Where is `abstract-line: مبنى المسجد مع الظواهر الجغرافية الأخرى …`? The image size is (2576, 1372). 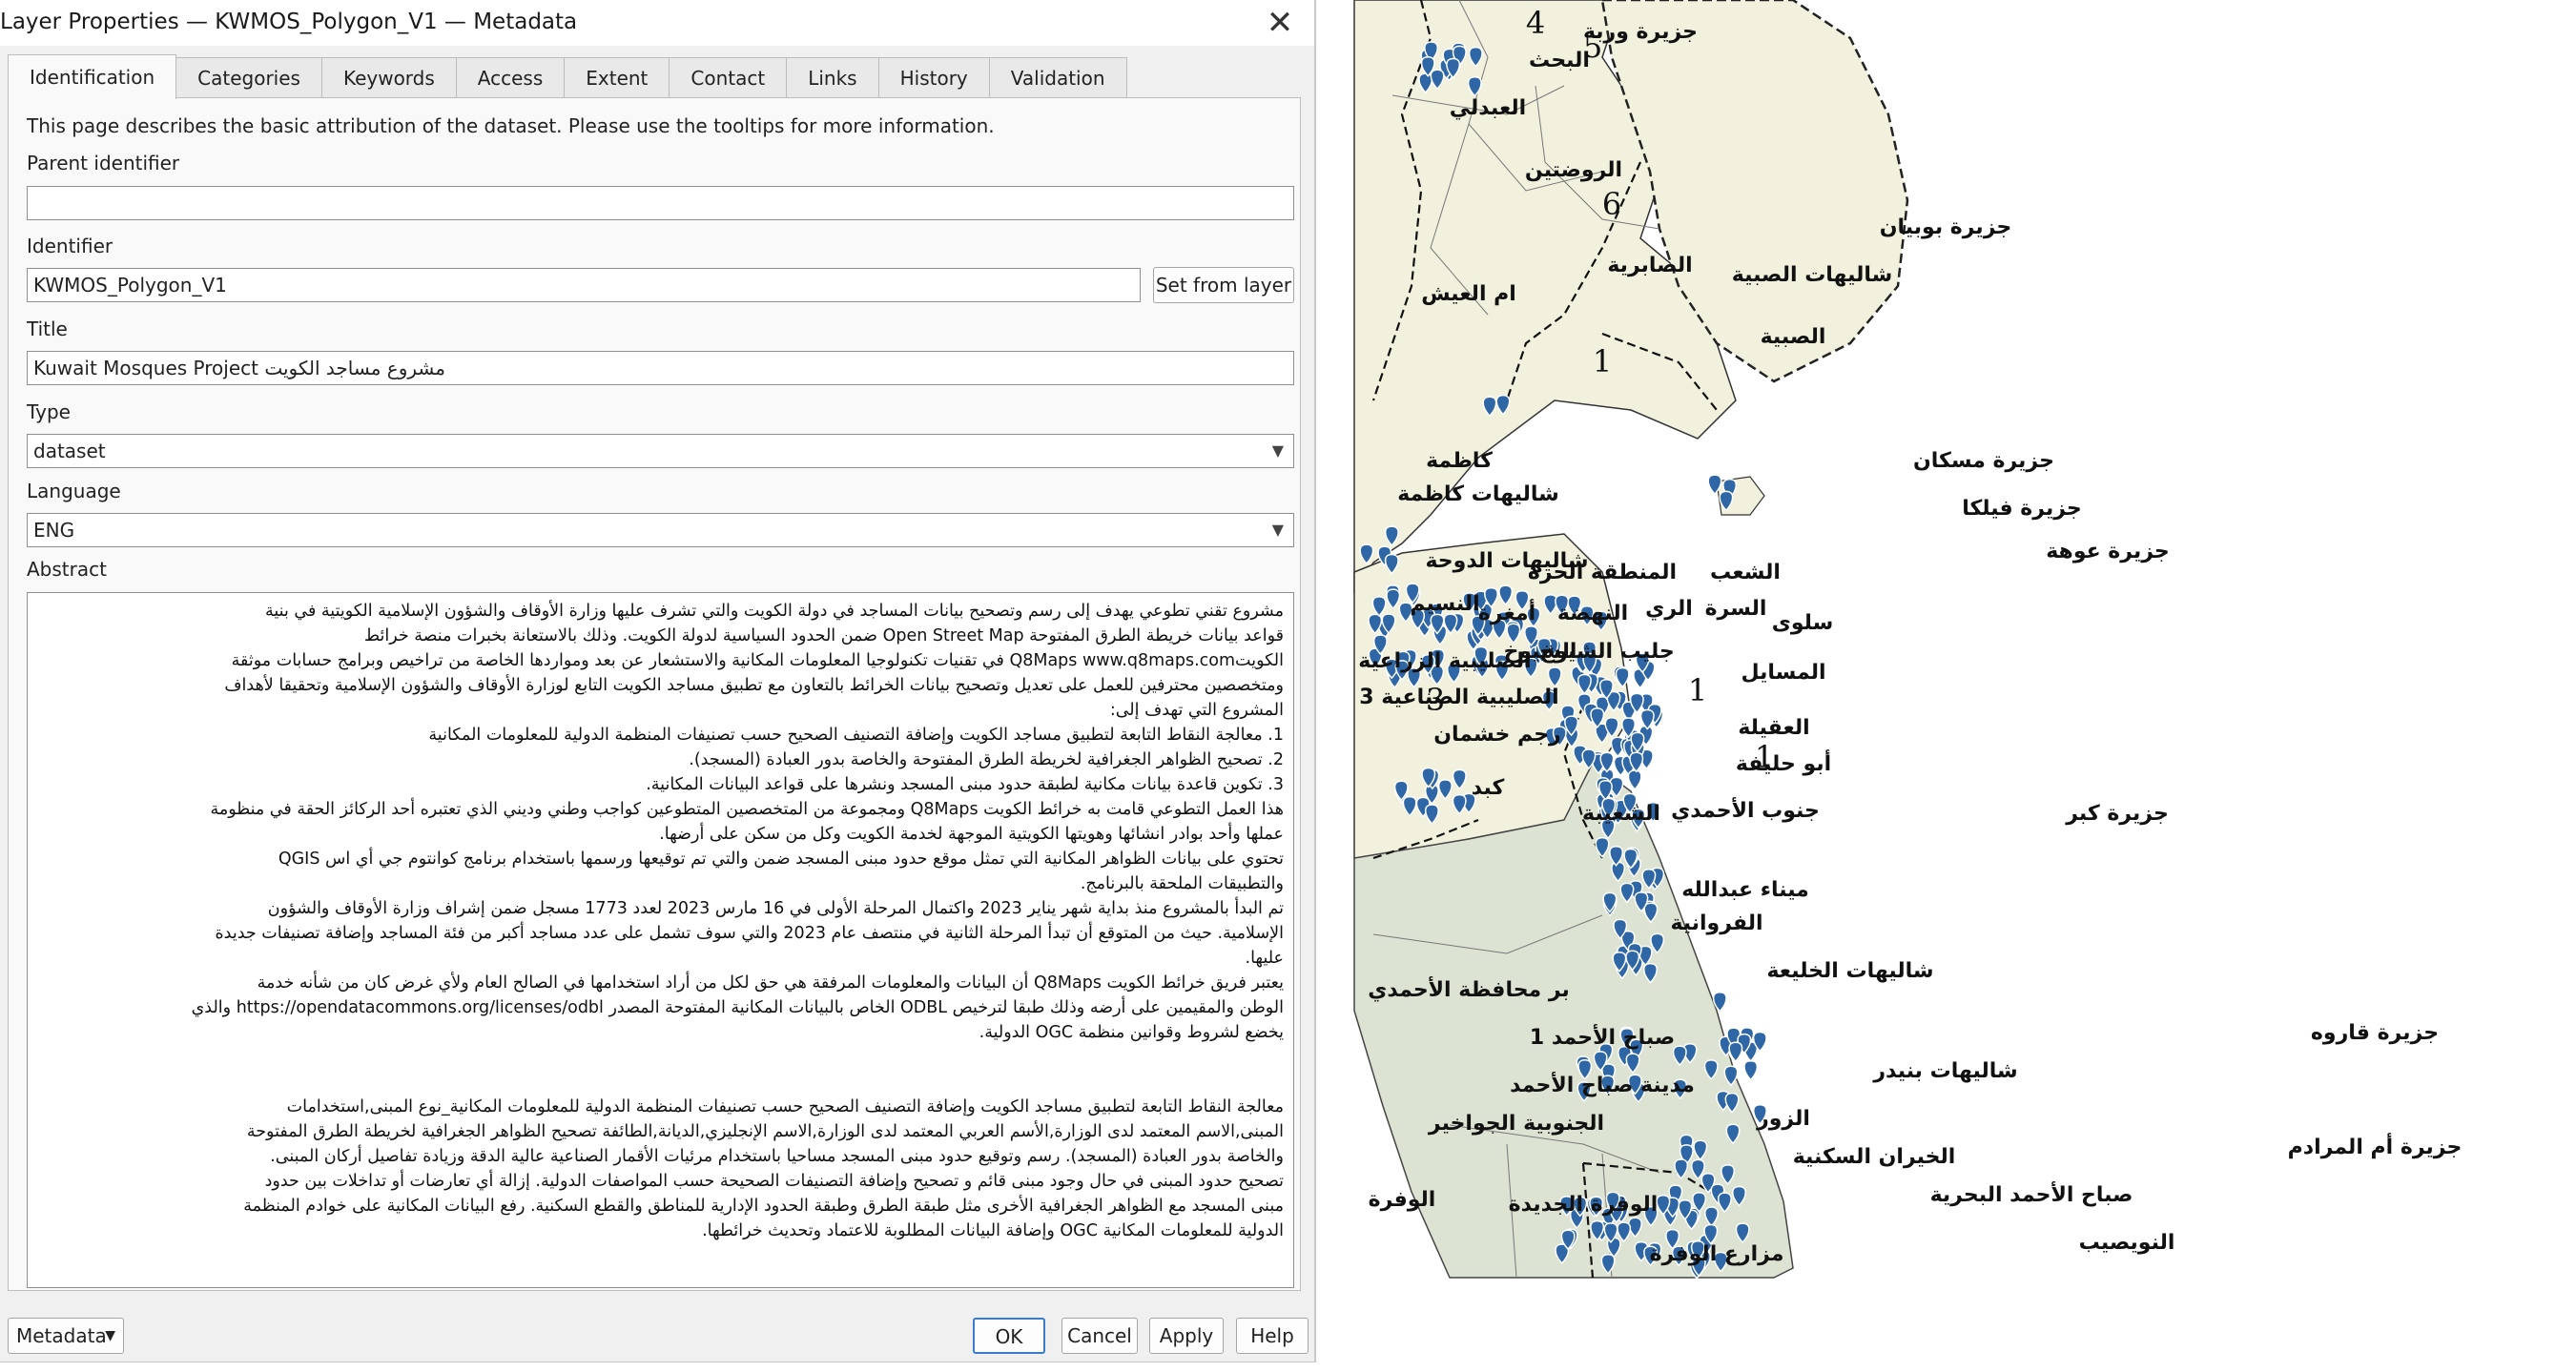
abstract-line: مبنى المسجد مع الظواهر الجغرافية الأخرى … is located at coordinates (763, 1206).